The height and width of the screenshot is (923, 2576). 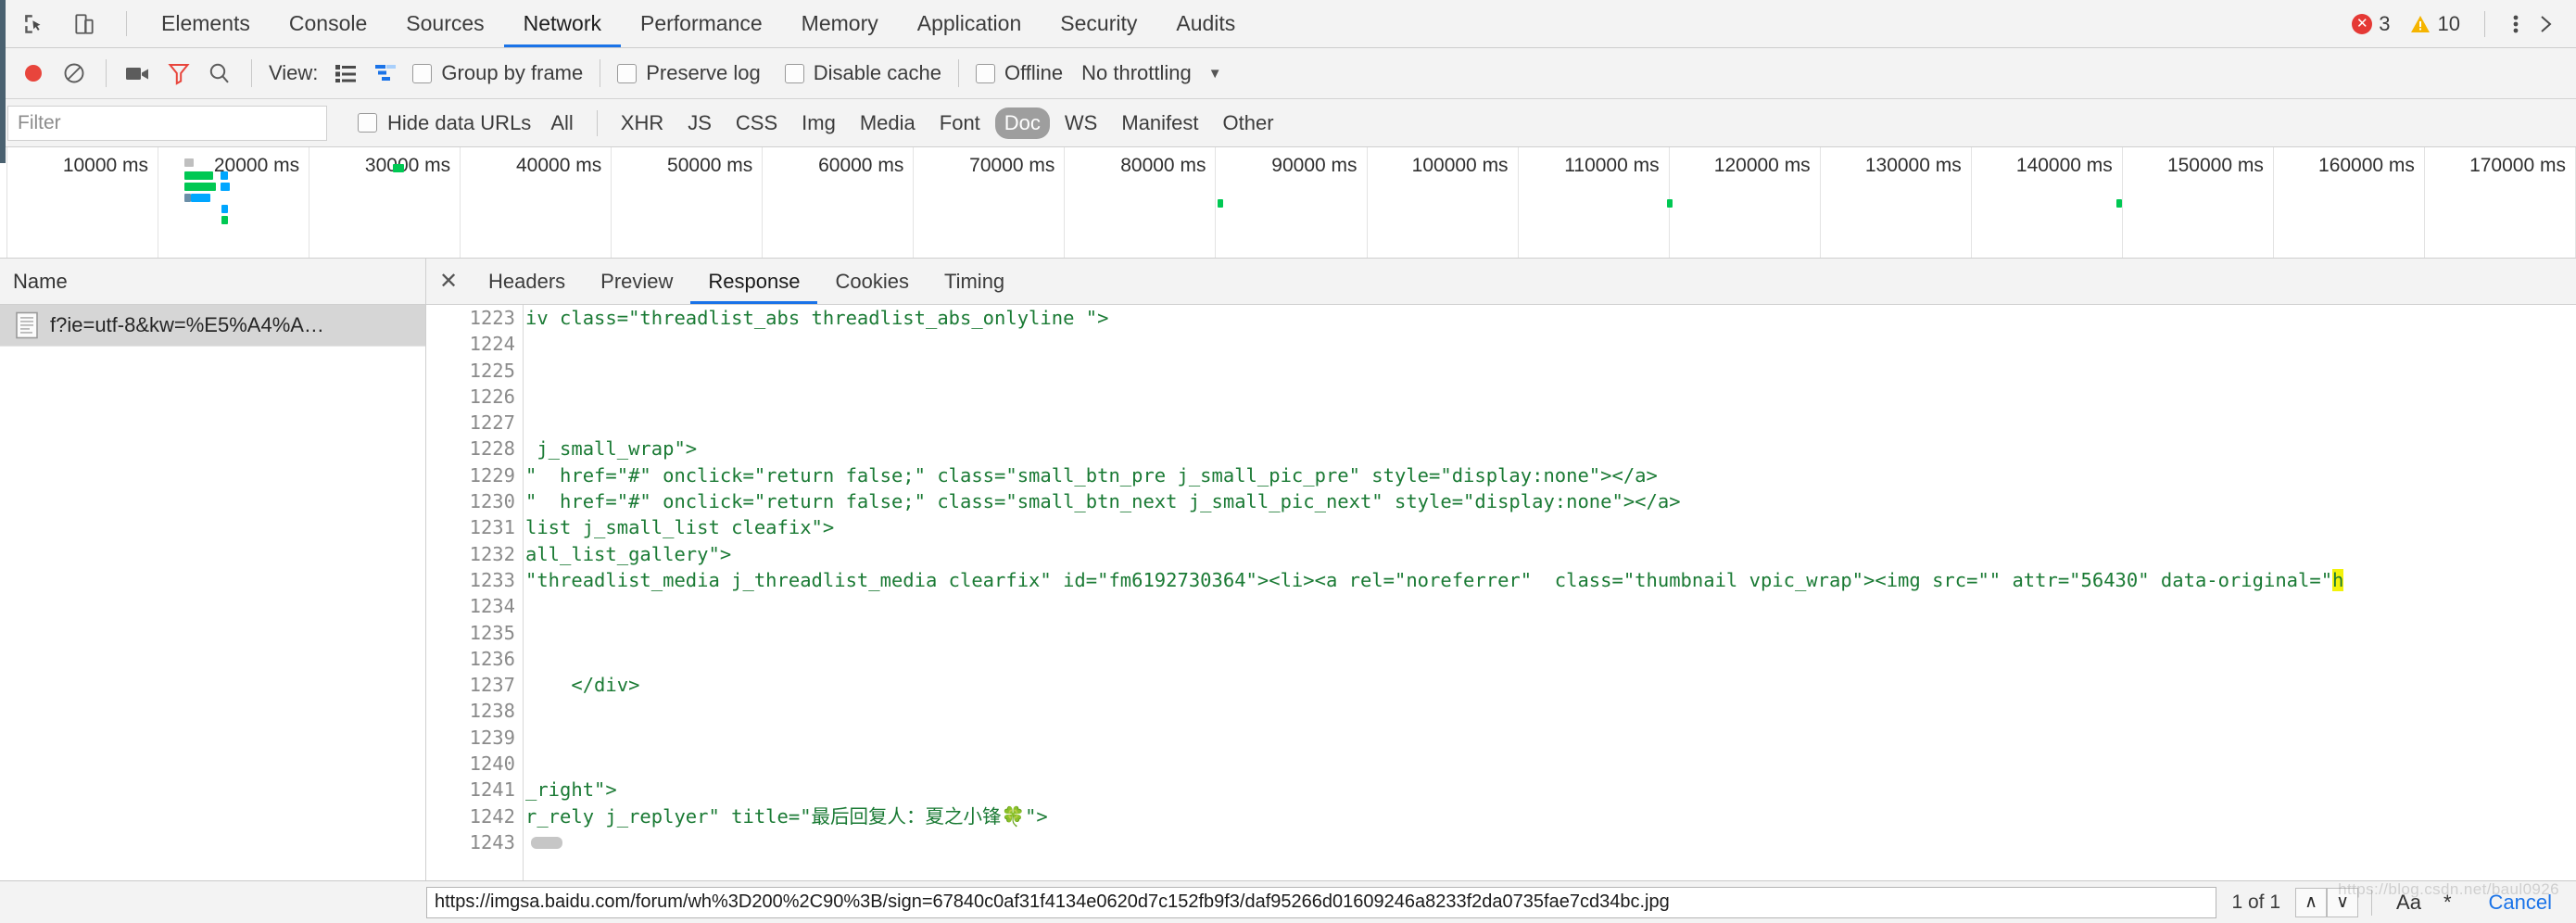 I want to click on tab-sources-label: Sources, so click(x=446, y=23).